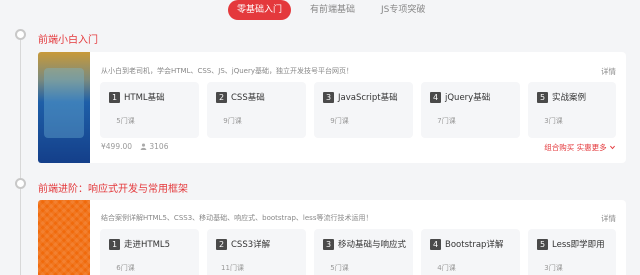  What do you see at coordinates (470, 110) in the screenshot?
I see `course-item: 4 jQuery基础 7门课` at bounding box center [470, 110].